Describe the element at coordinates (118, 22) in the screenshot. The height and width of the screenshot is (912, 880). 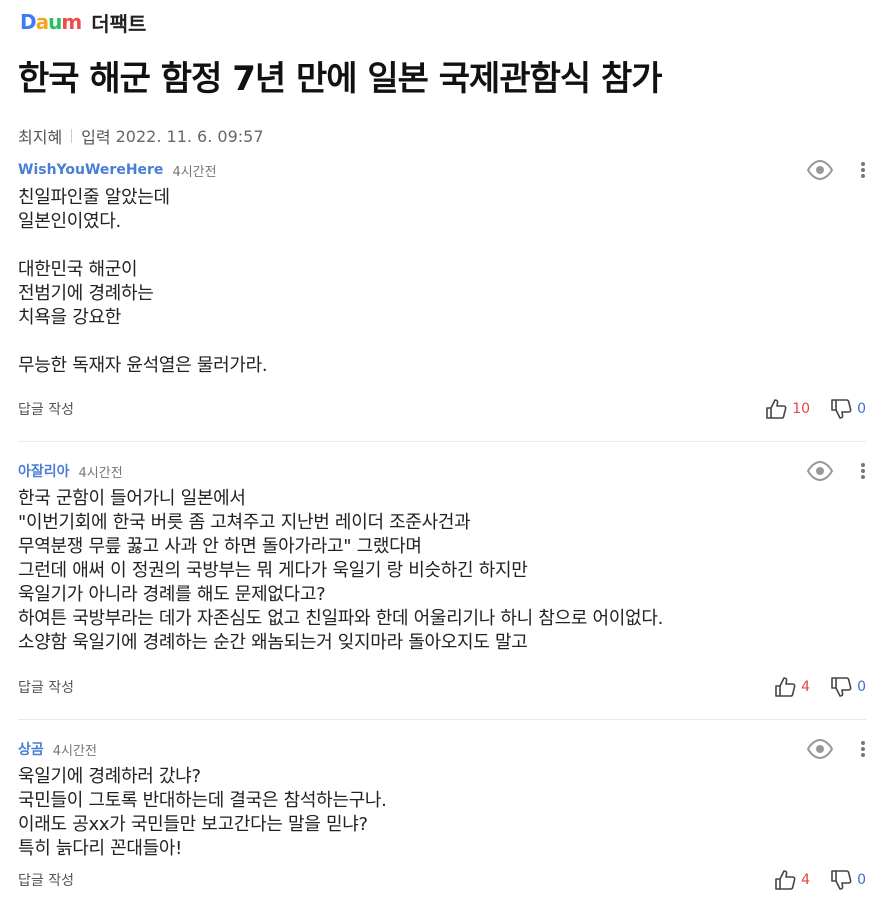
I see `press-name: 더팩트` at that location.